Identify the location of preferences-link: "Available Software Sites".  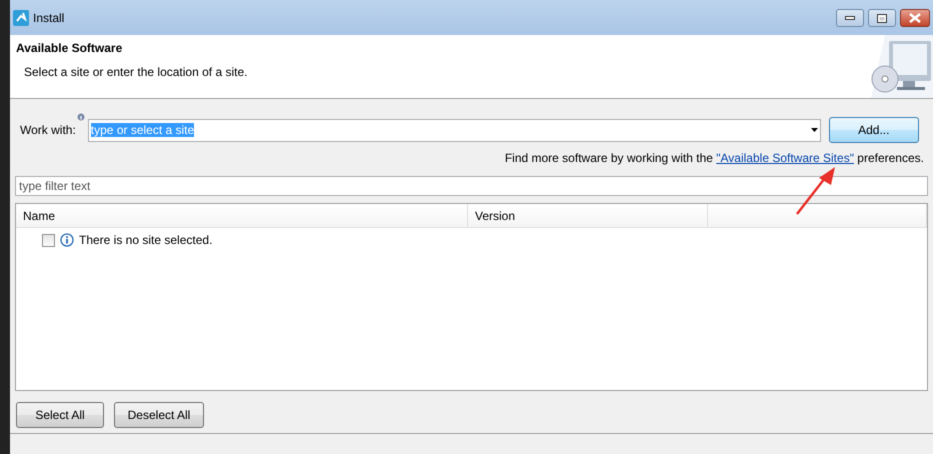
(785, 158).